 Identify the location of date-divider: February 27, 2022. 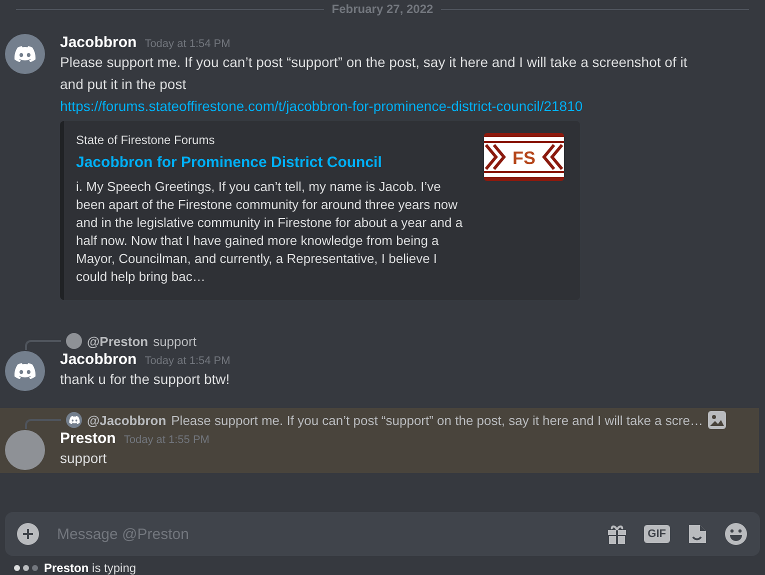
(383, 9).